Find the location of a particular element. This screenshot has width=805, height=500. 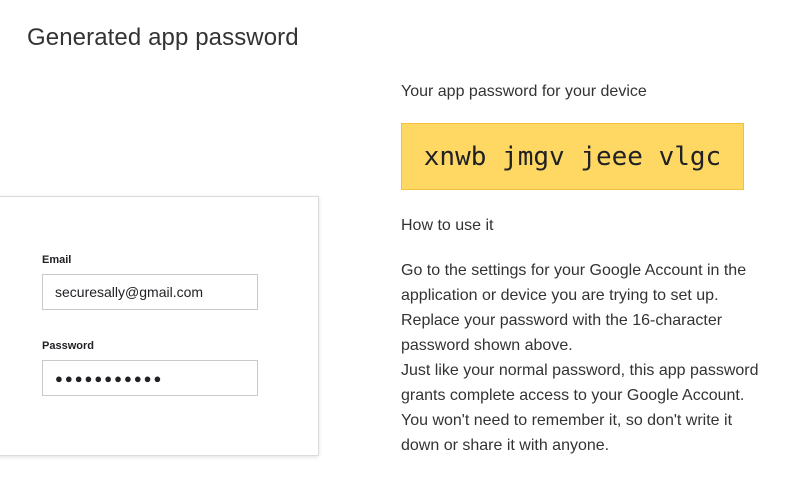

app-password-value: xnwb jmgv jeee vlgc is located at coordinates (572, 157).